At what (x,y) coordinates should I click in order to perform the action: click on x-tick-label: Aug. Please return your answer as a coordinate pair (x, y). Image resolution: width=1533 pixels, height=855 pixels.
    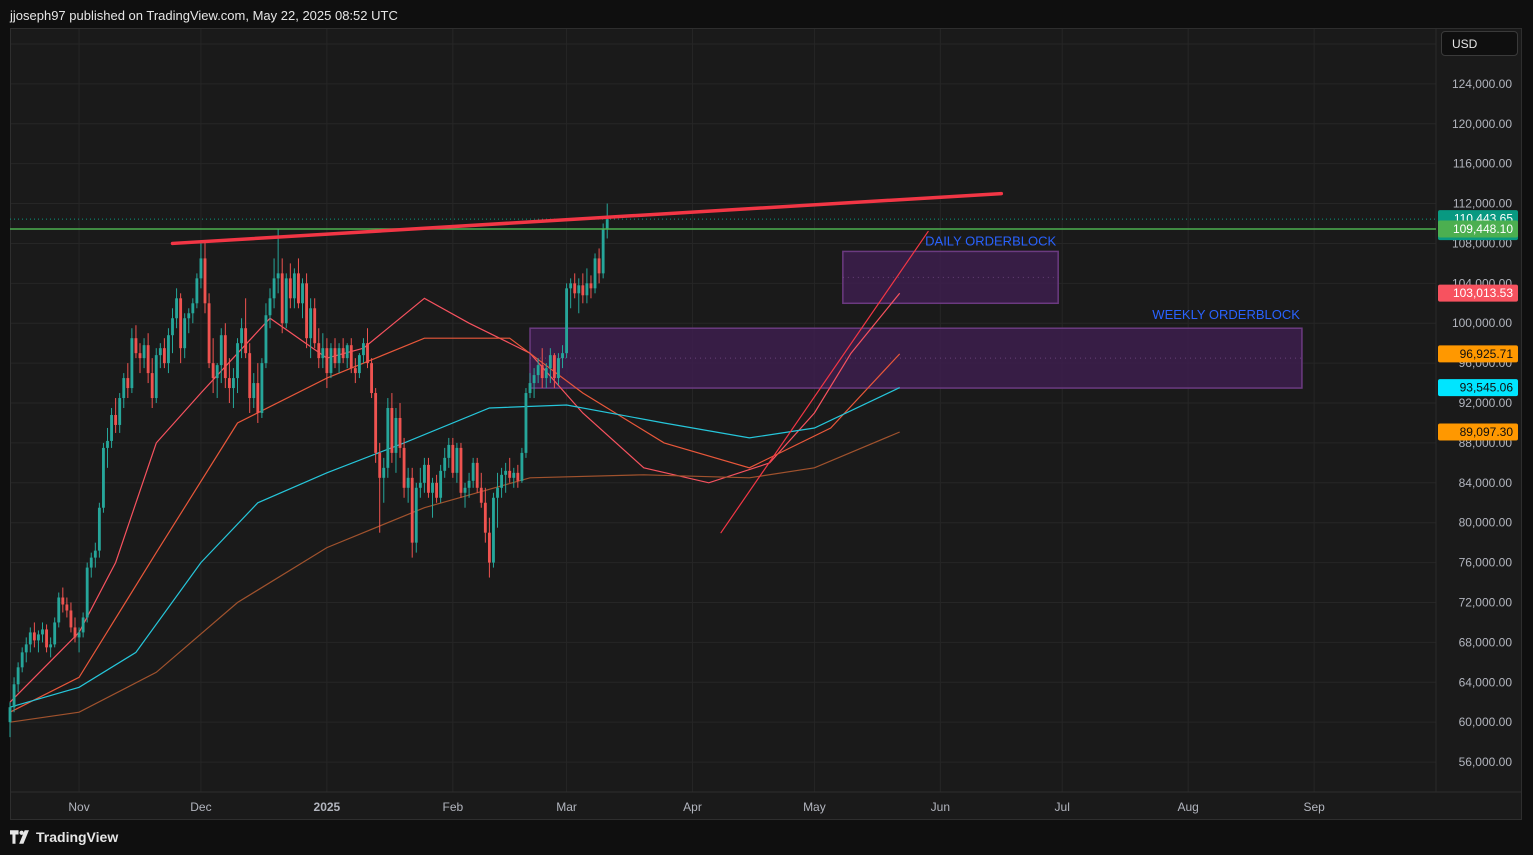
    Looking at the image, I should click on (1187, 807).